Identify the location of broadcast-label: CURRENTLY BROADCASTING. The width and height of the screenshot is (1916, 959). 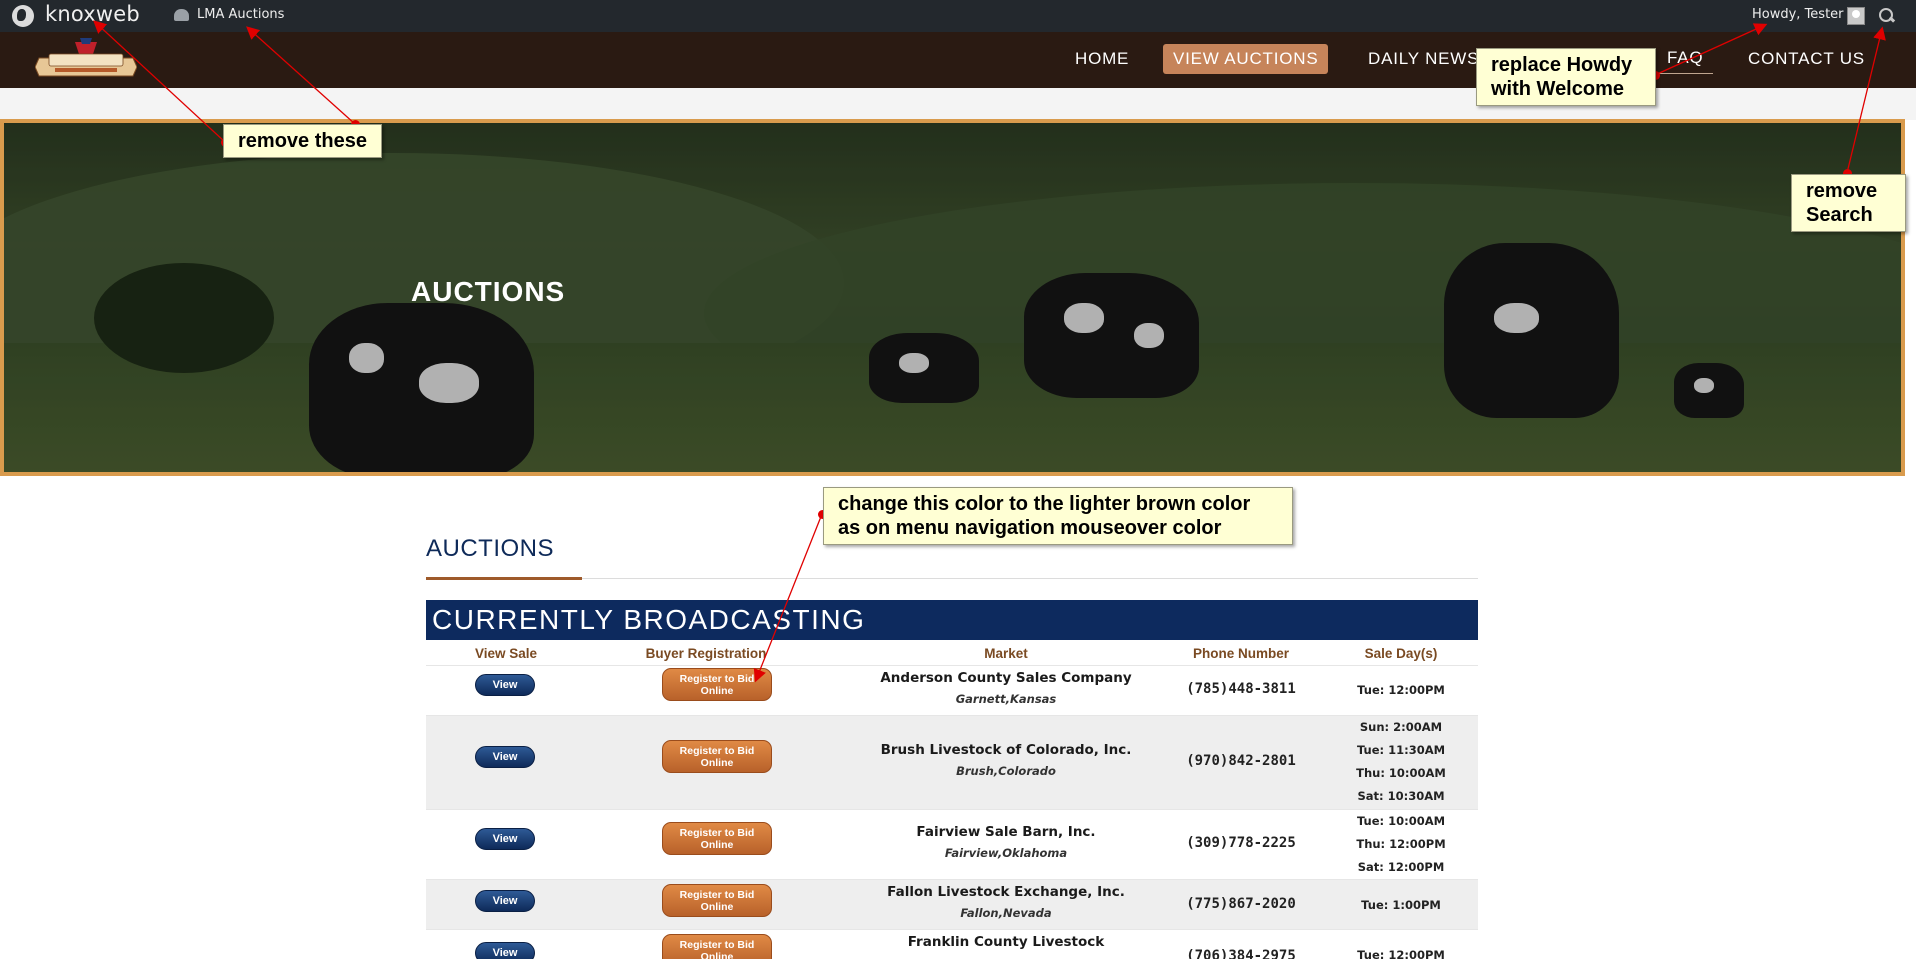
(649, 619).